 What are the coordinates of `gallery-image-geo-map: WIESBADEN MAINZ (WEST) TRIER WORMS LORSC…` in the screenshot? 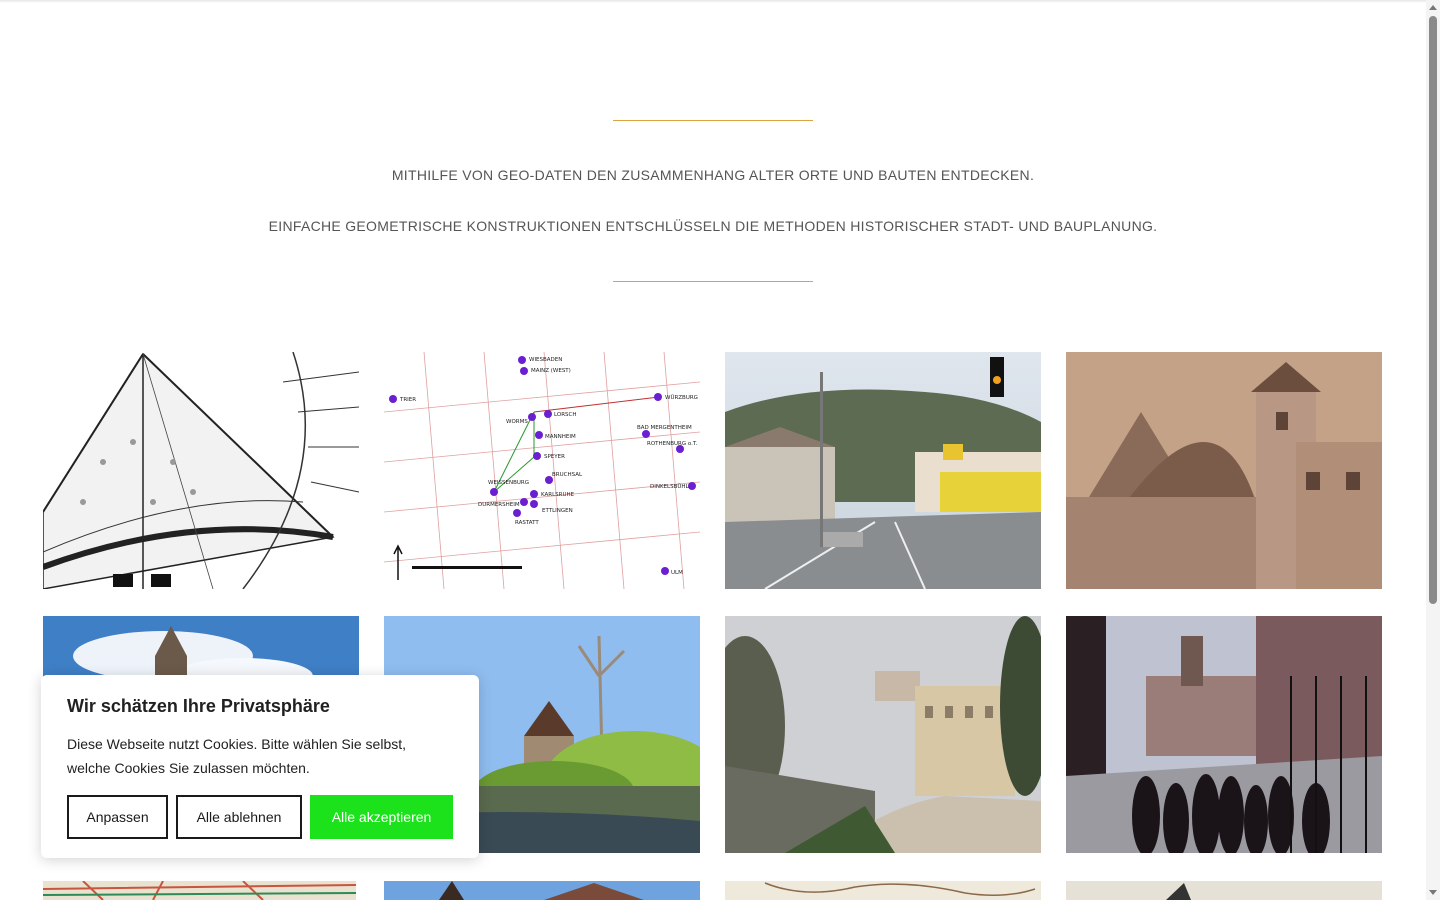 It's located at (542, 470).